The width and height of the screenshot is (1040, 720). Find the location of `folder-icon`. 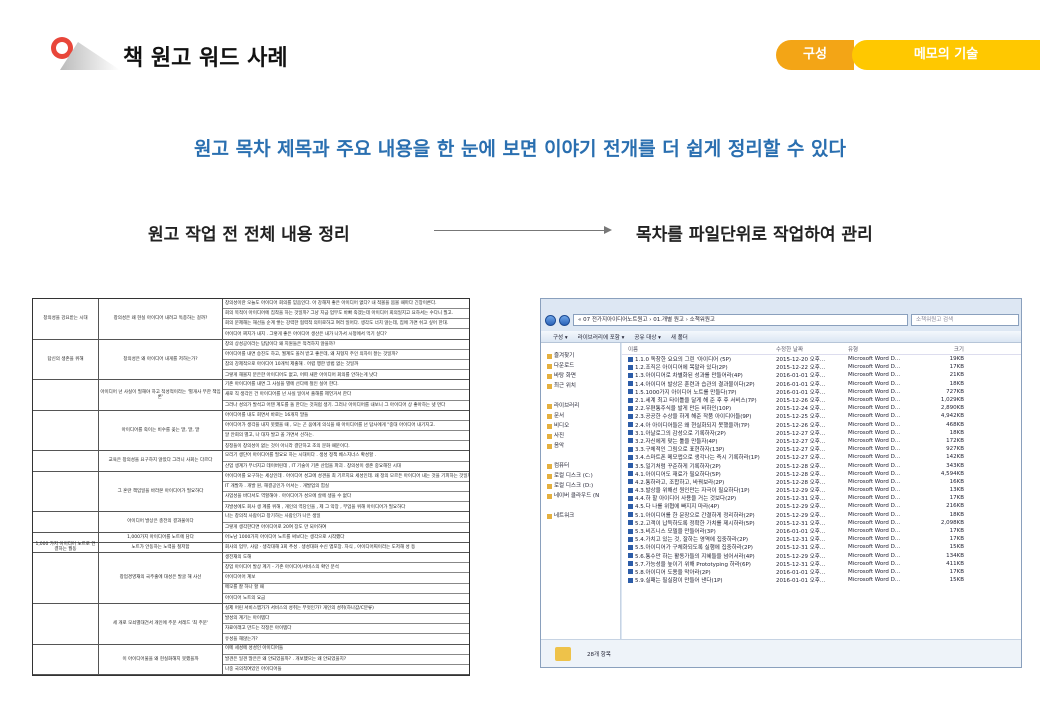

folder-icon is located at coordinates (549, 366).